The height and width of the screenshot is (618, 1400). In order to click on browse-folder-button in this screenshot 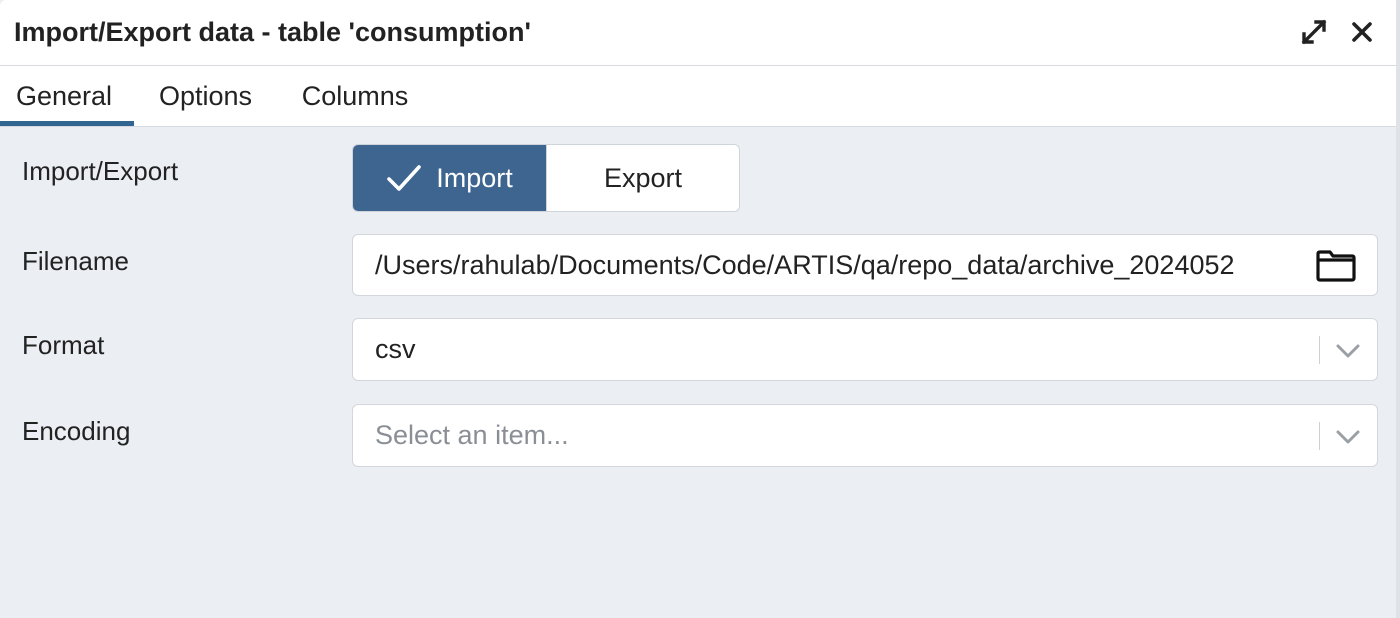, I will do `click(1336, 266)`.